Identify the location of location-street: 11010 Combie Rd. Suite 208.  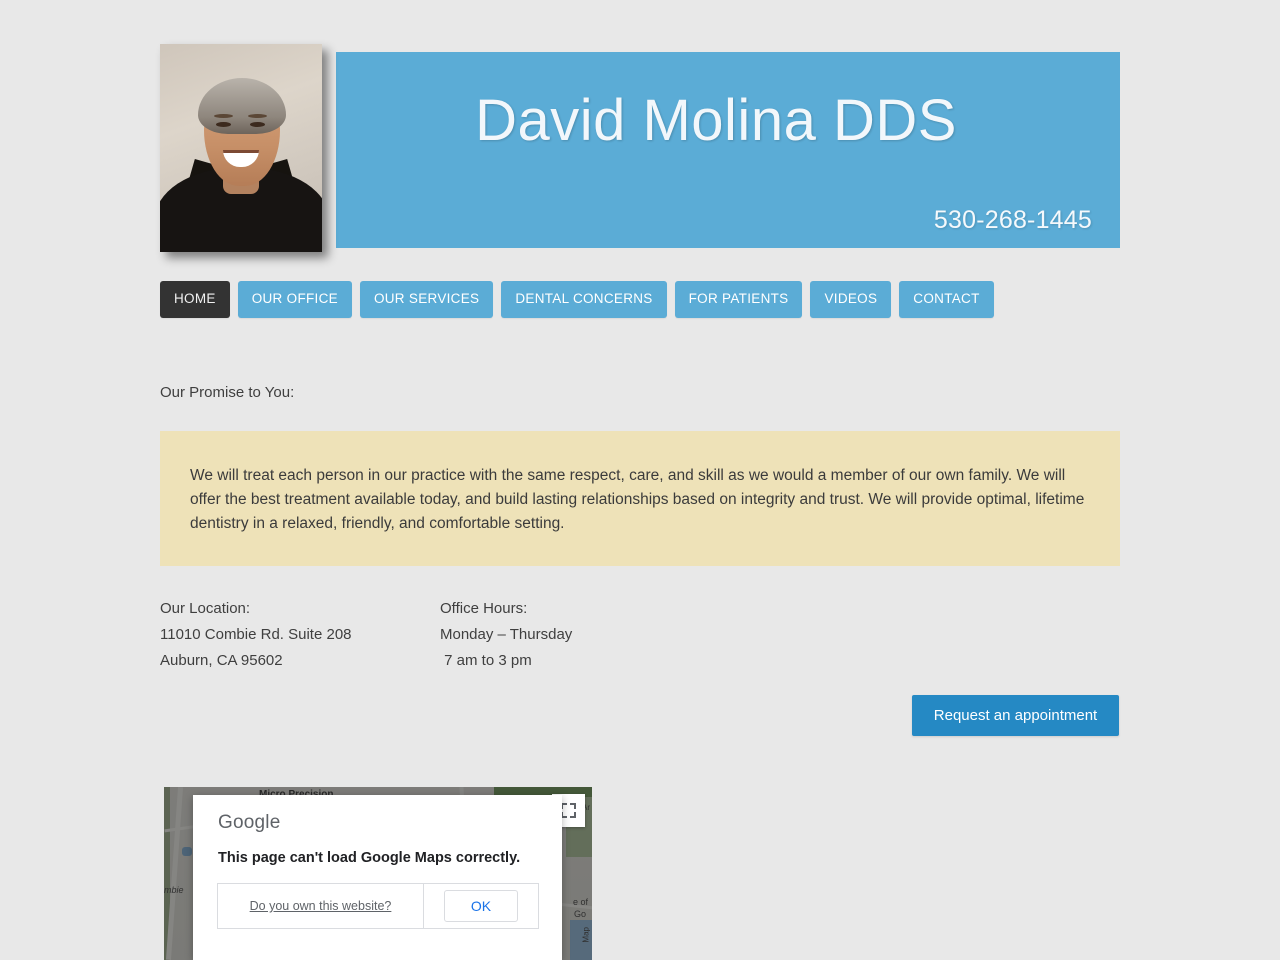
(256, 634).